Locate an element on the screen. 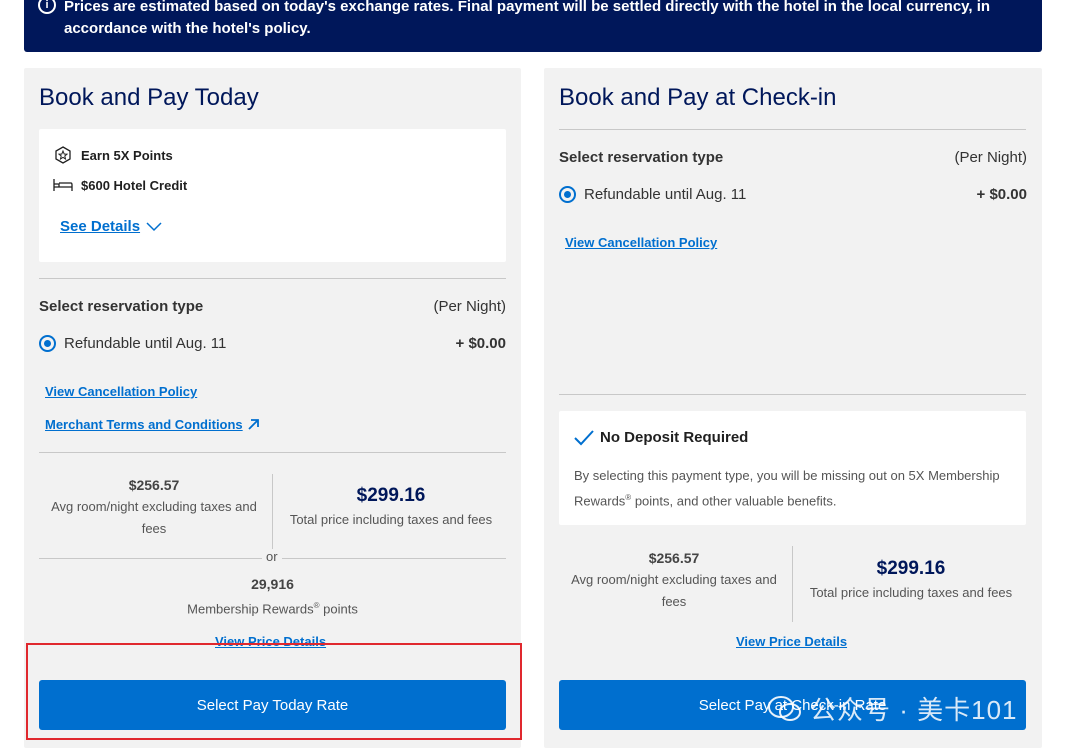 The width and height of the screenshot is (1080, 751). view-price-details-link: View Price Details is located at coordinates (791, 641).